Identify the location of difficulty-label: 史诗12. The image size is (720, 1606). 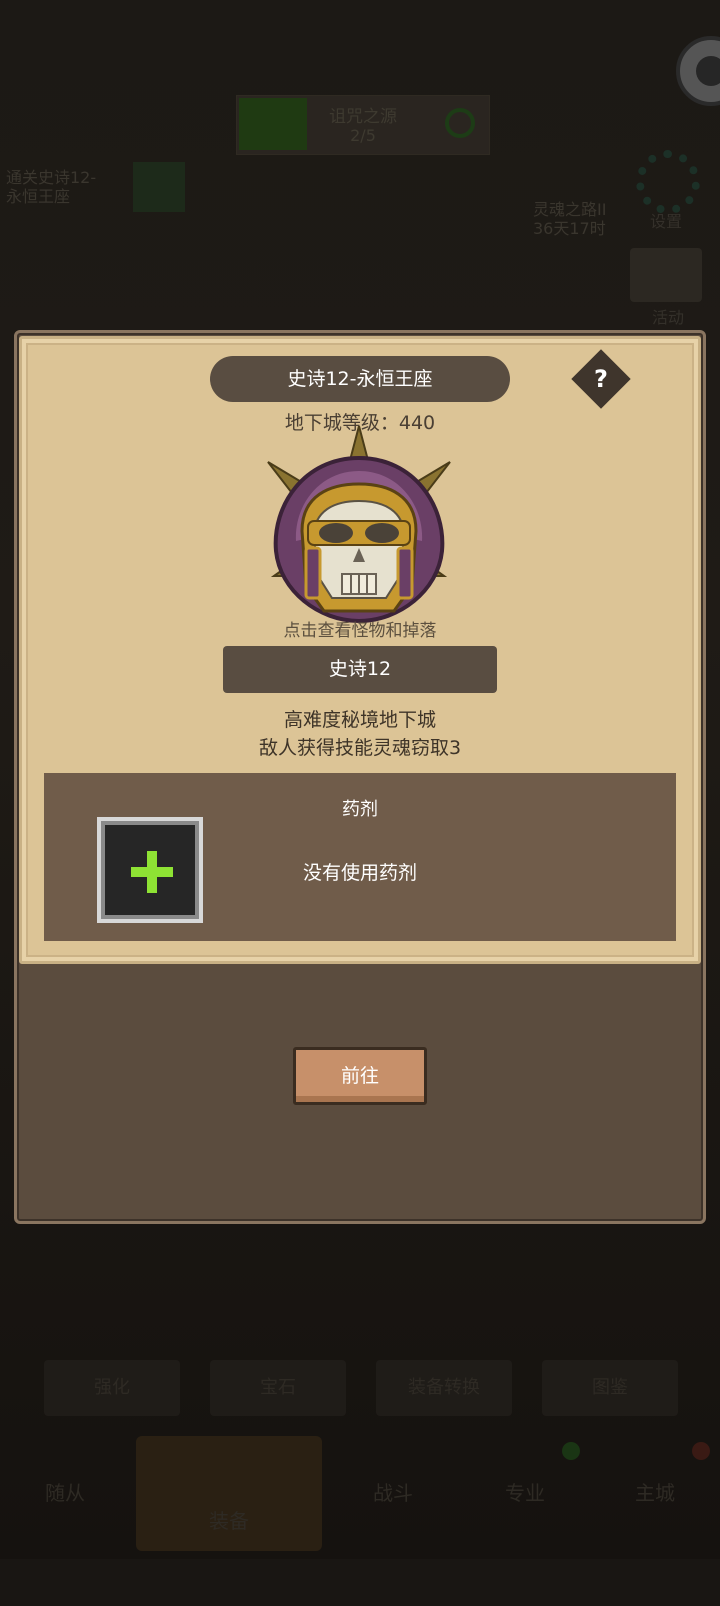
(360, 669).